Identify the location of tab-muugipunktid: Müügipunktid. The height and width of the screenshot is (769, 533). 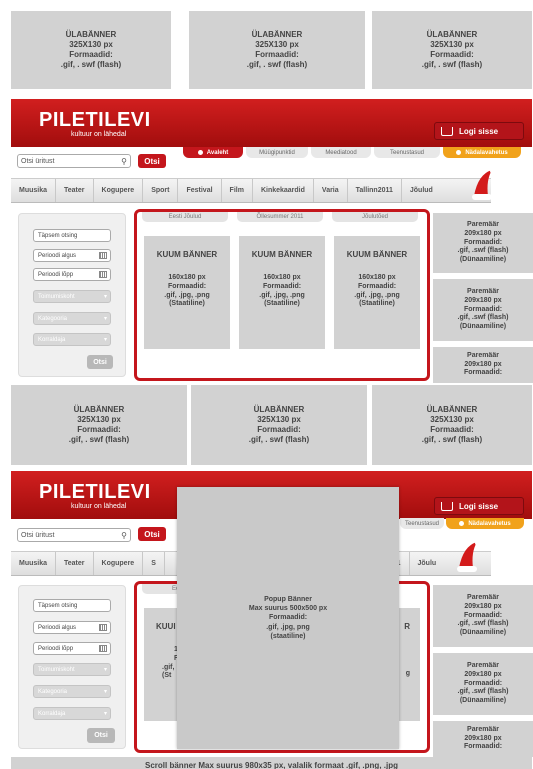
(277, 152).